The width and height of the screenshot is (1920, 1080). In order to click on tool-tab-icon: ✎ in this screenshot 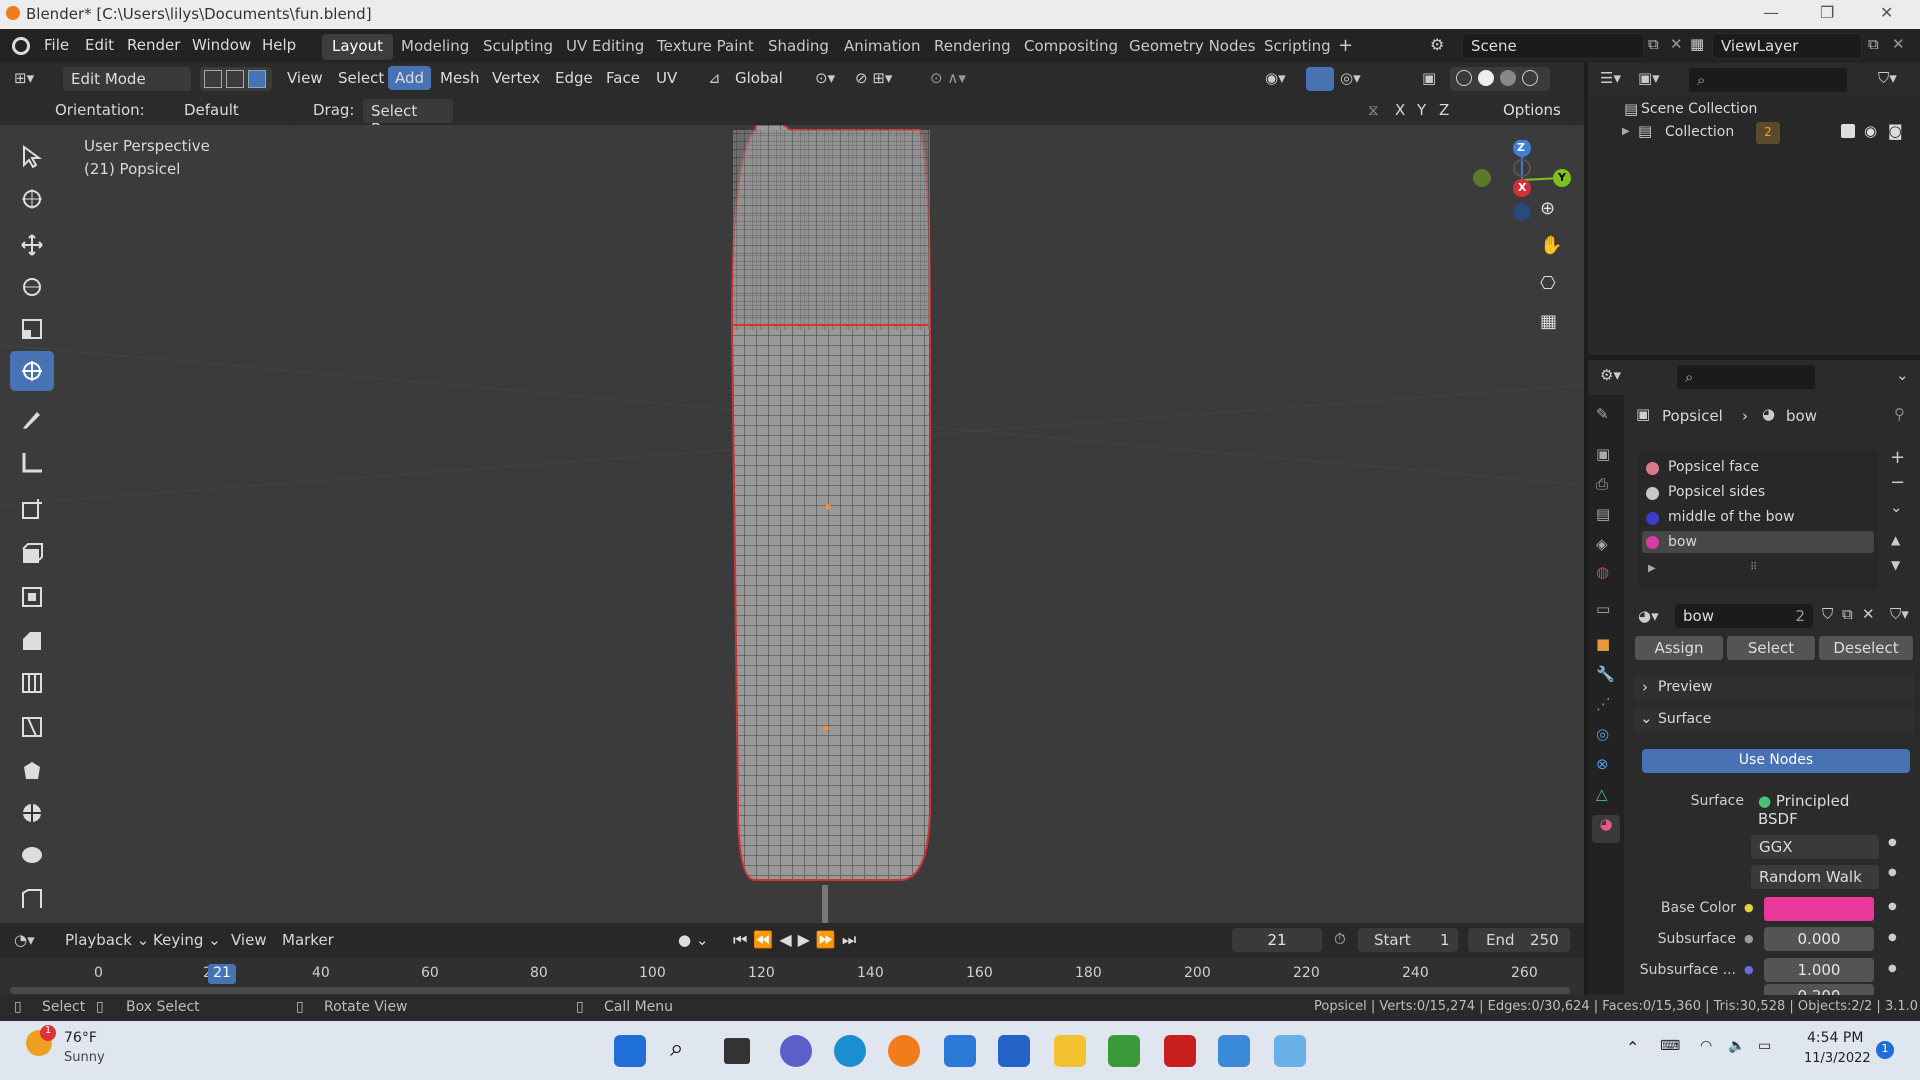, I will do `click(1607, 416)`.